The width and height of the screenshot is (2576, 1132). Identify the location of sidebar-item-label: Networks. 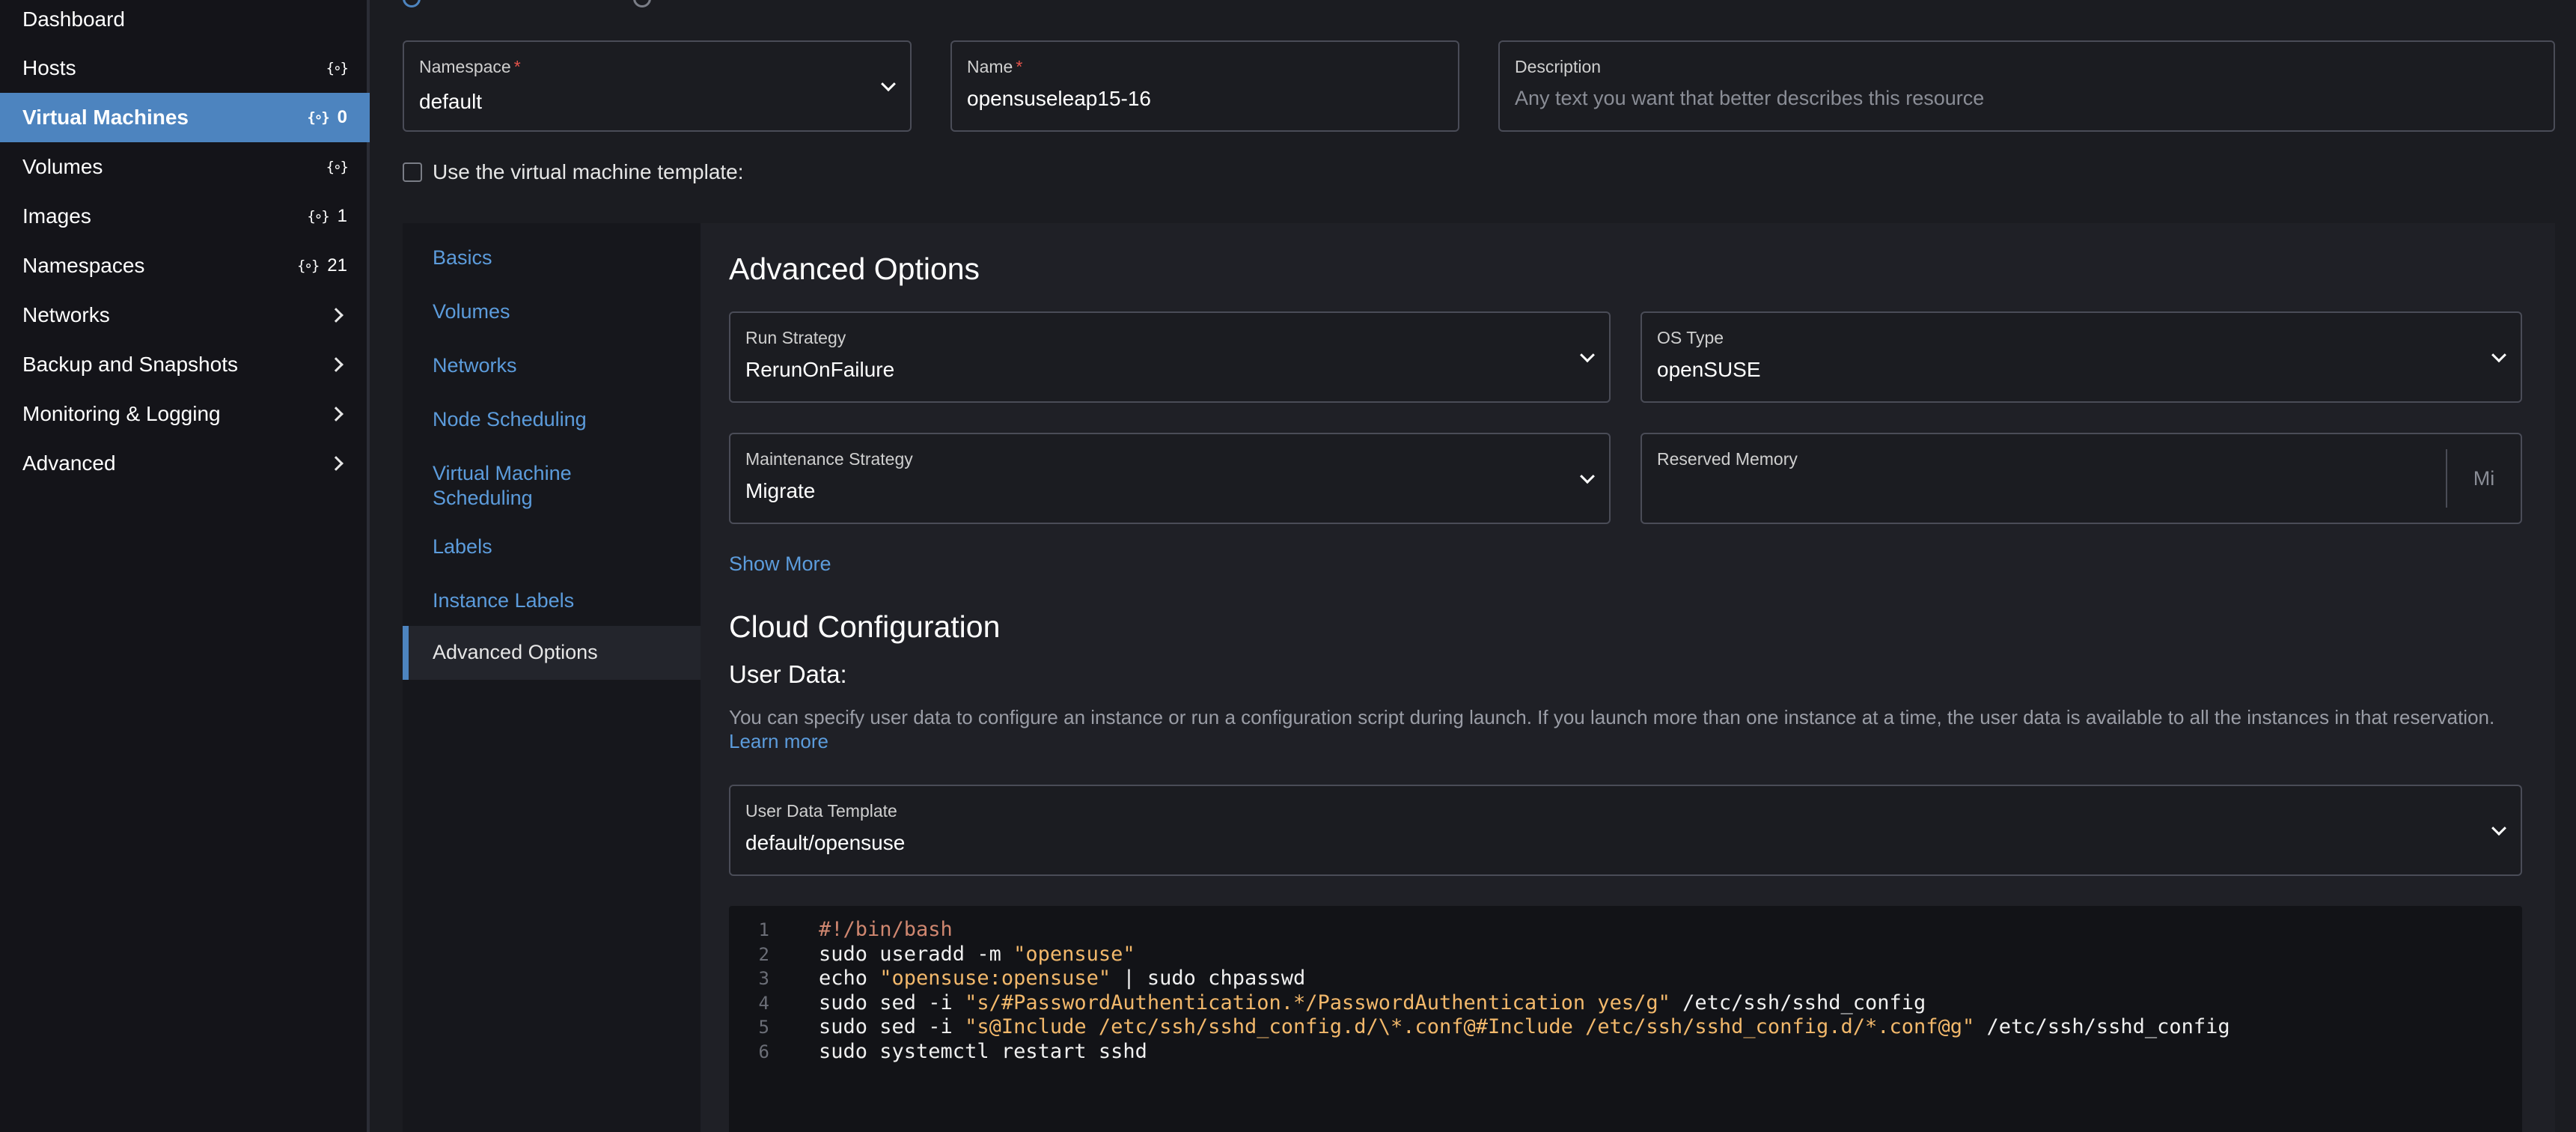
(66, 314).